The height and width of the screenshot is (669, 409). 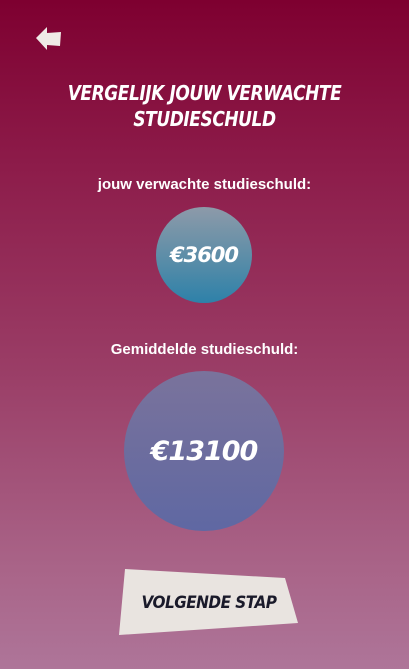 I want to click on next-step-label: VOLGENDE STAP, so click(x=209, y=602).